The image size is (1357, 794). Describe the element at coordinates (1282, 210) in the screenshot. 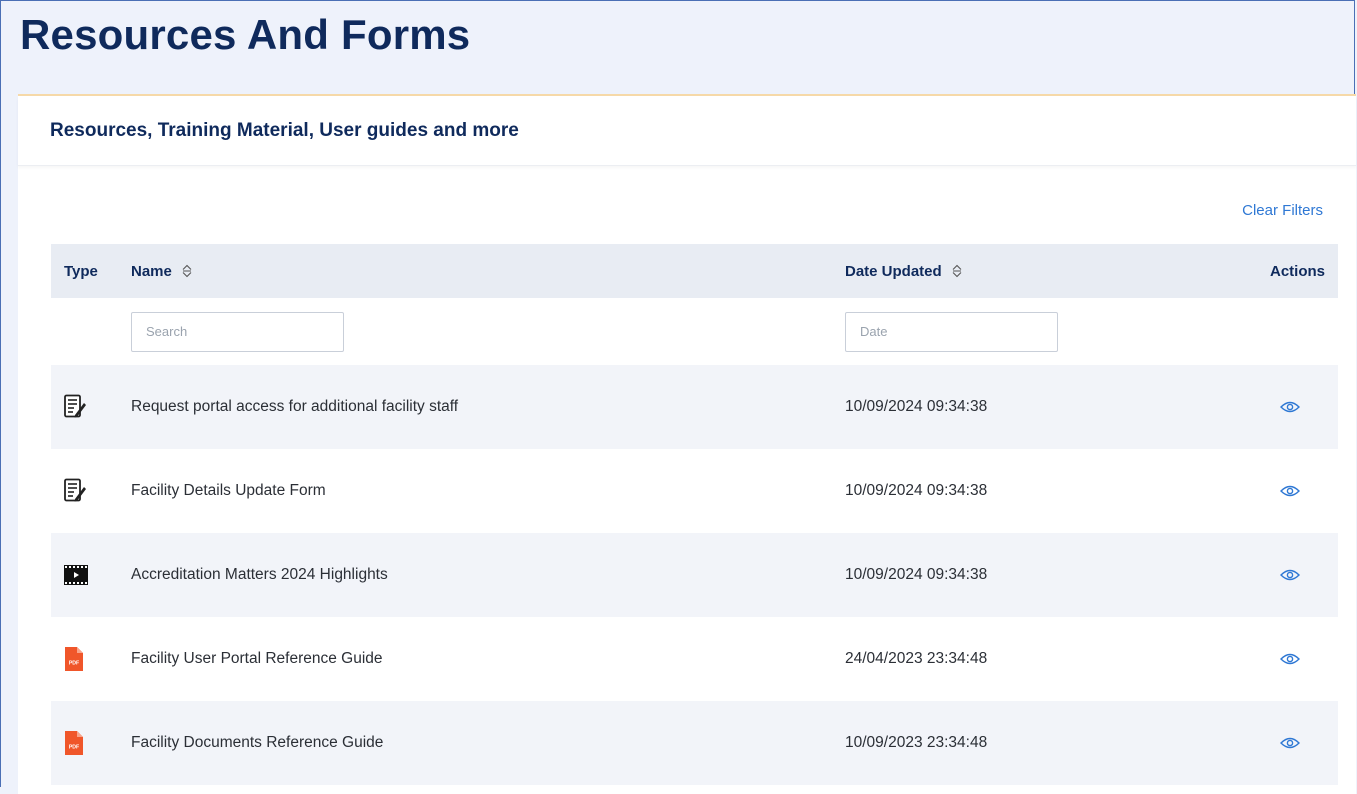

I see `clear-filters-link: Clear Filters` at that location.